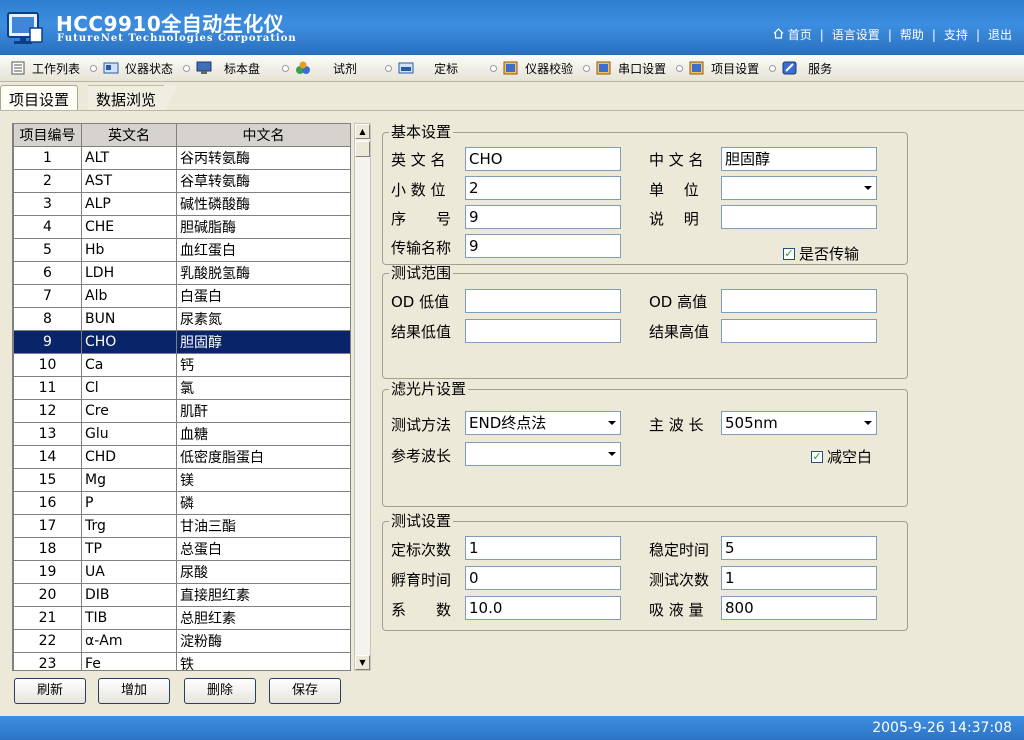  What do you see at coordinates (181, 640) in the screenshot?
I see `table-row: 22 α-Am 淀粉酶` at bounding box center [181, 640].